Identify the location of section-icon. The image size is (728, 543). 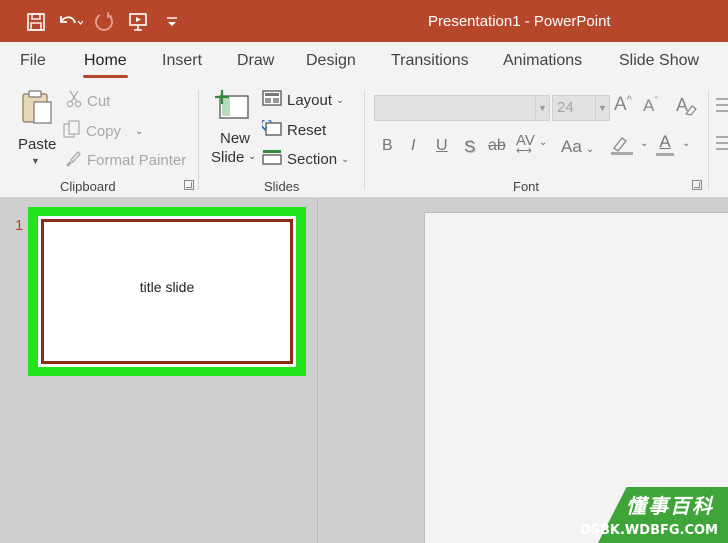
(272, 159).